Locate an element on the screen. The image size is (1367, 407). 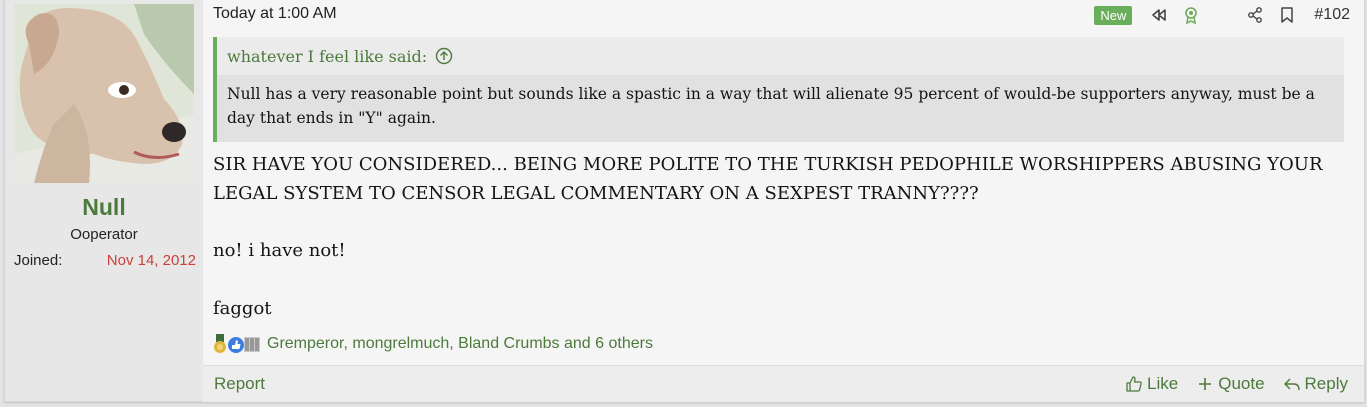
reply-icon is located at coordinates (1291, 384).